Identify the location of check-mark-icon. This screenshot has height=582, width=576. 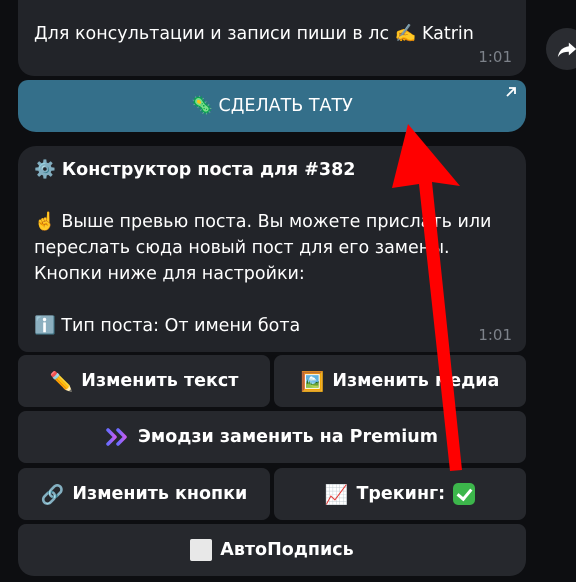
(464, 494).